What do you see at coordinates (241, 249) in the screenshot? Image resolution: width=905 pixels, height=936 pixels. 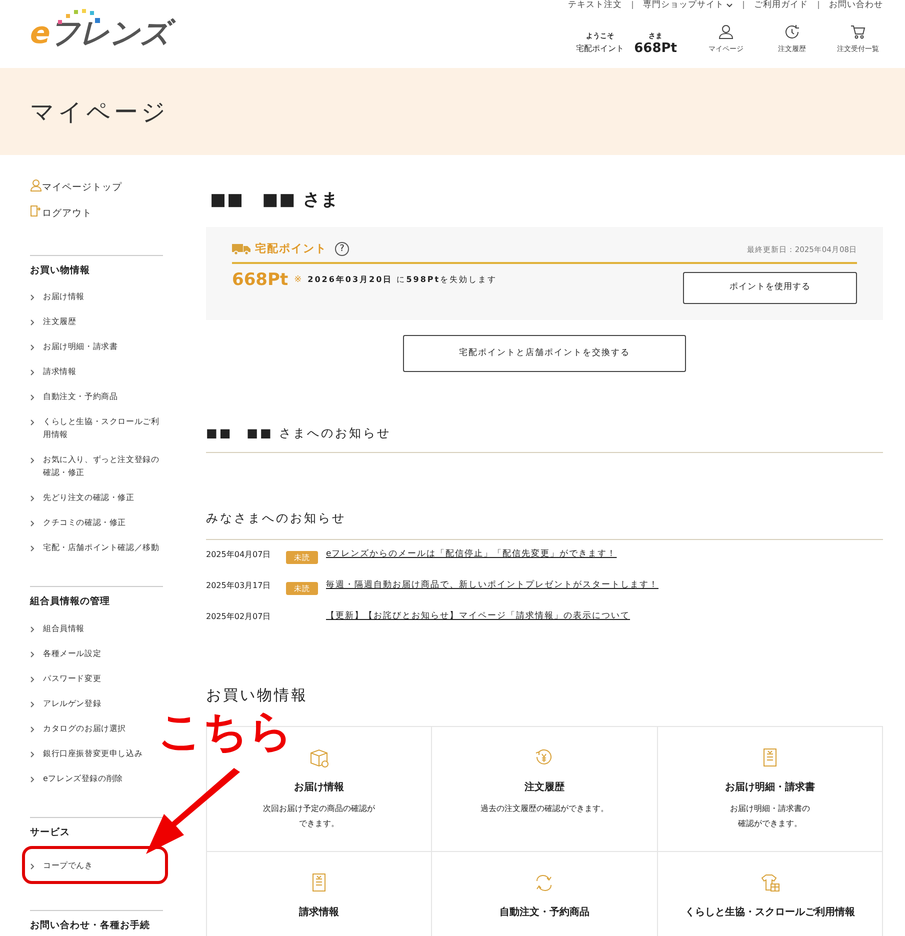 I see `truck-icon` at bounding box center [241, 249].